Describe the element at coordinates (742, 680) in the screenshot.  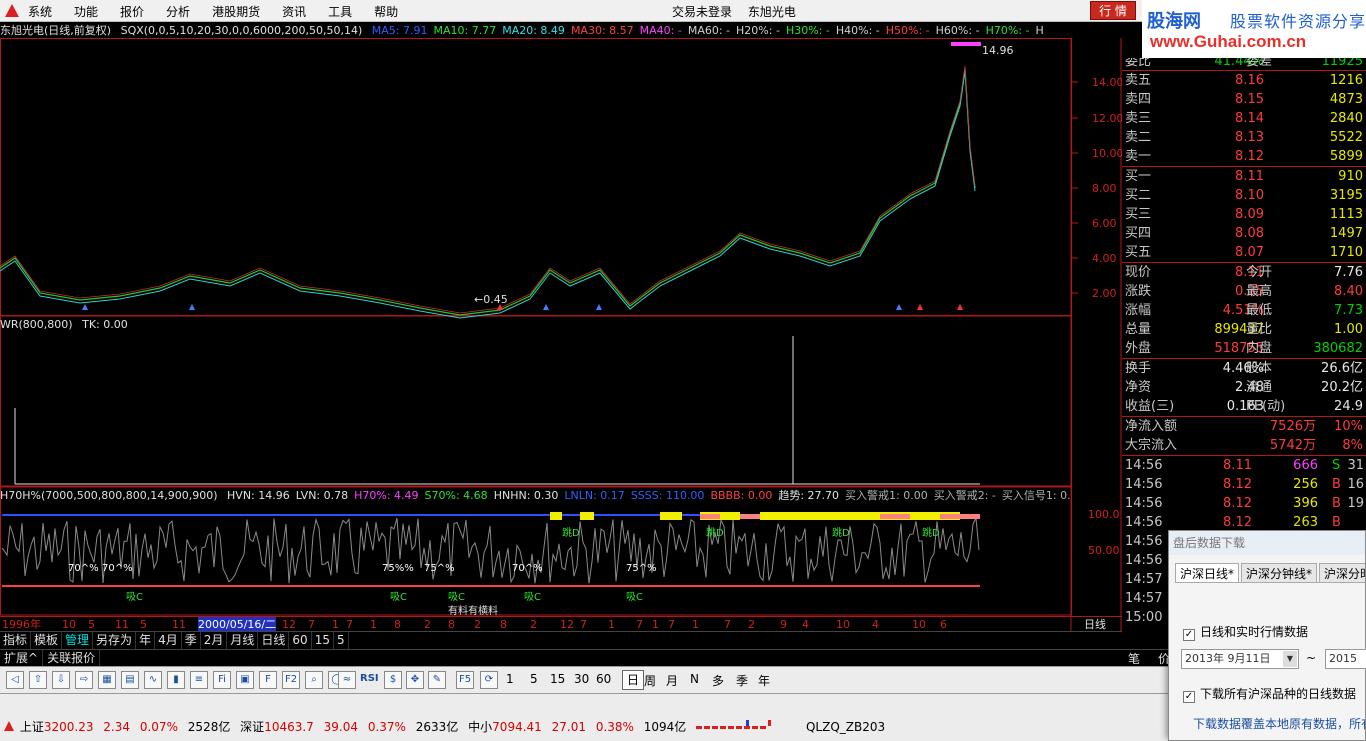
I see `period-button: 季` at that location.